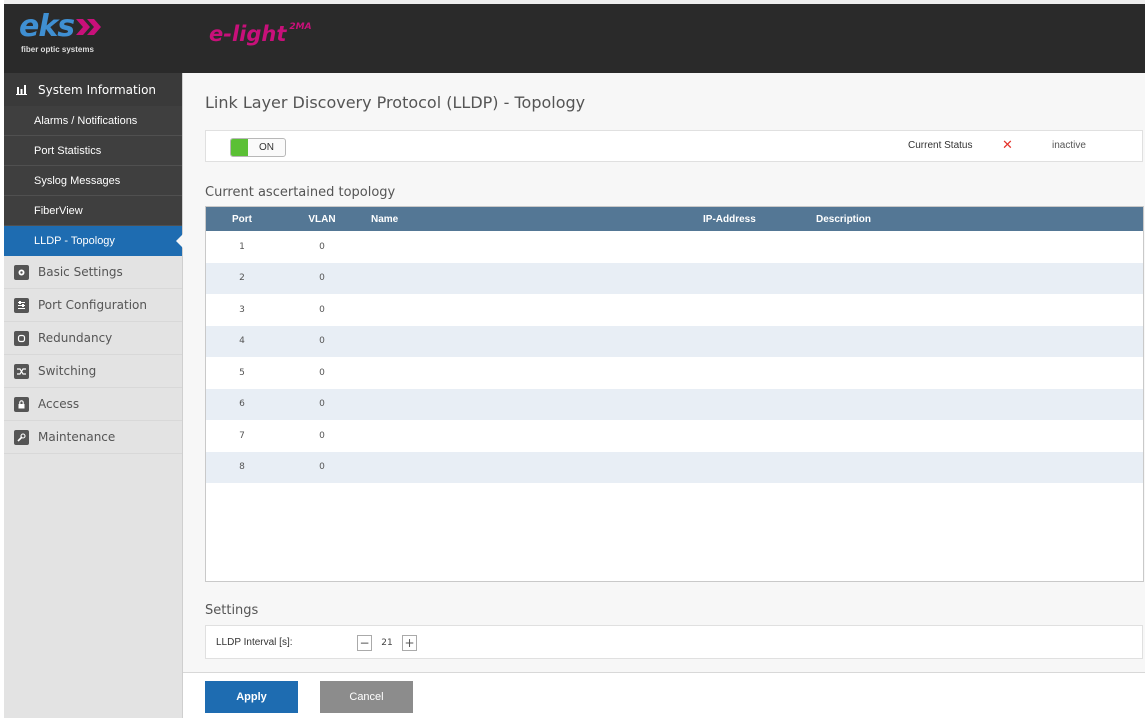 The width and height of the screenshot is (1145, 718). Describe the element at coordinates (664, 695) in the screenshot. I see `action-footer: Apply Cancel` at that location.